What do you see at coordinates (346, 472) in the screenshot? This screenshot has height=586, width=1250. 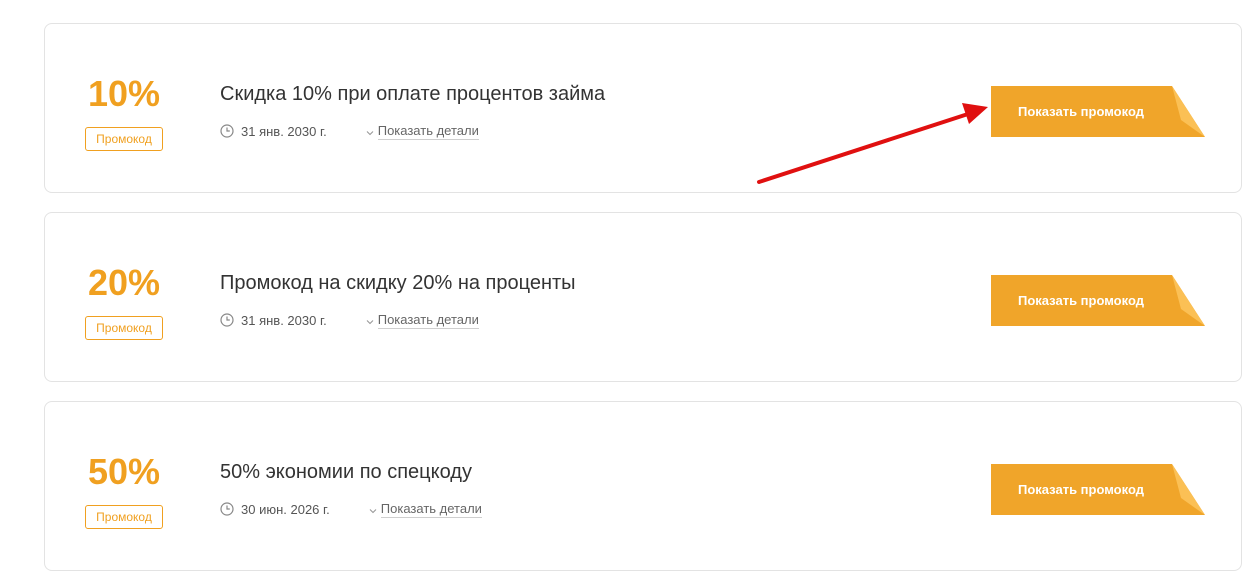 I see `offer-title: 50% экономии по спецкоду` at bounding box center [346, 472].